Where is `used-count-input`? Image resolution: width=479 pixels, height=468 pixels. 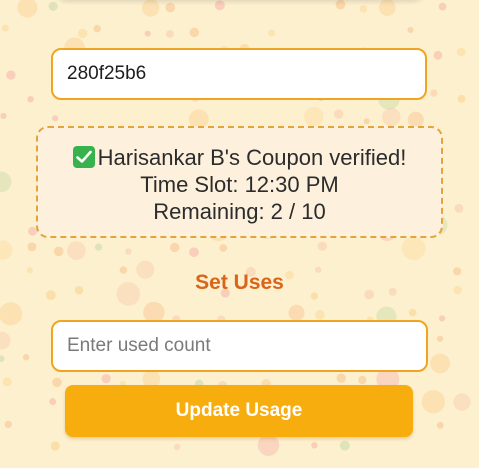
used-count-input is located at coordinates (239, 346).